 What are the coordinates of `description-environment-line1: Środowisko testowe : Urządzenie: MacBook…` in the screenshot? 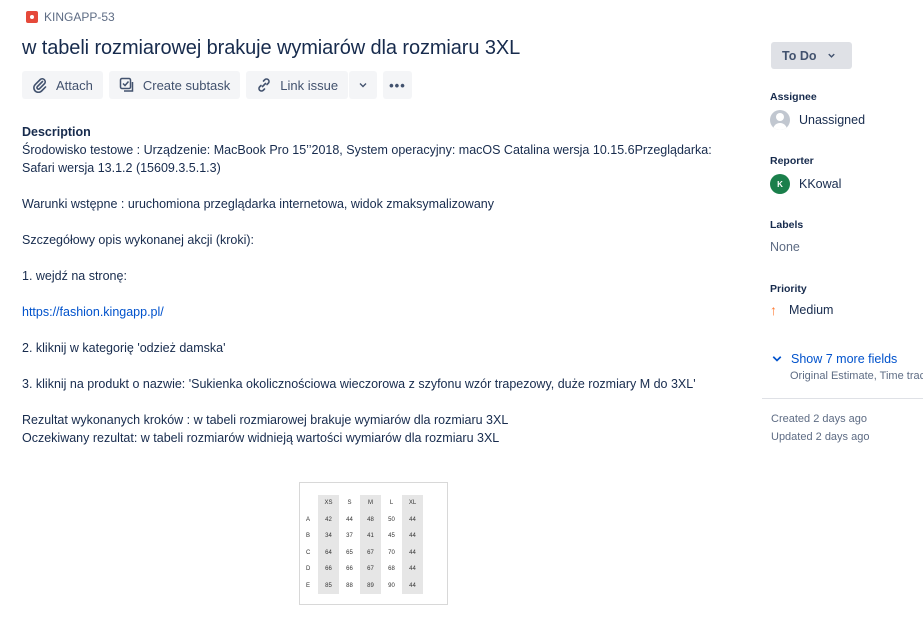 It's located at (367, 150).